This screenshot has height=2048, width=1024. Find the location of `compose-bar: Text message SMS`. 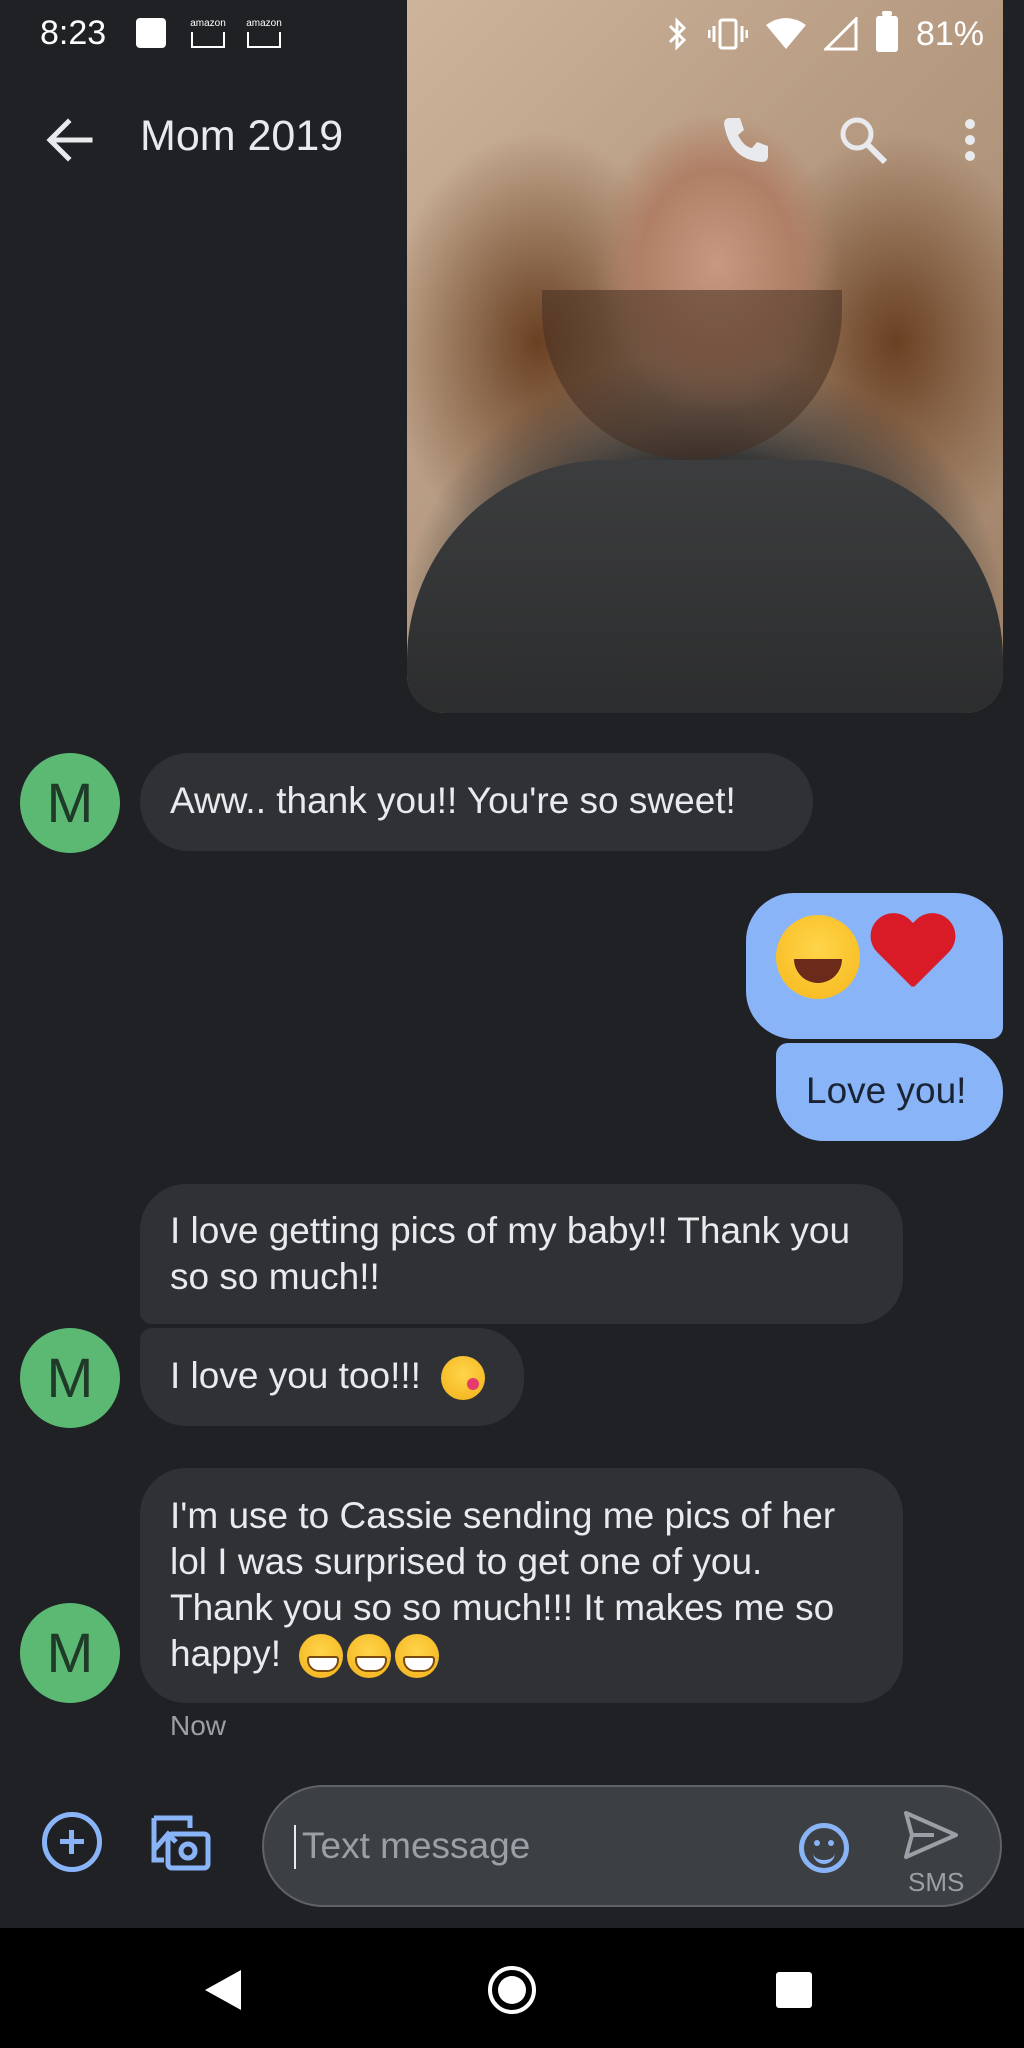

compose-bar: Text message SMS is located at coordinates (512, 1845).